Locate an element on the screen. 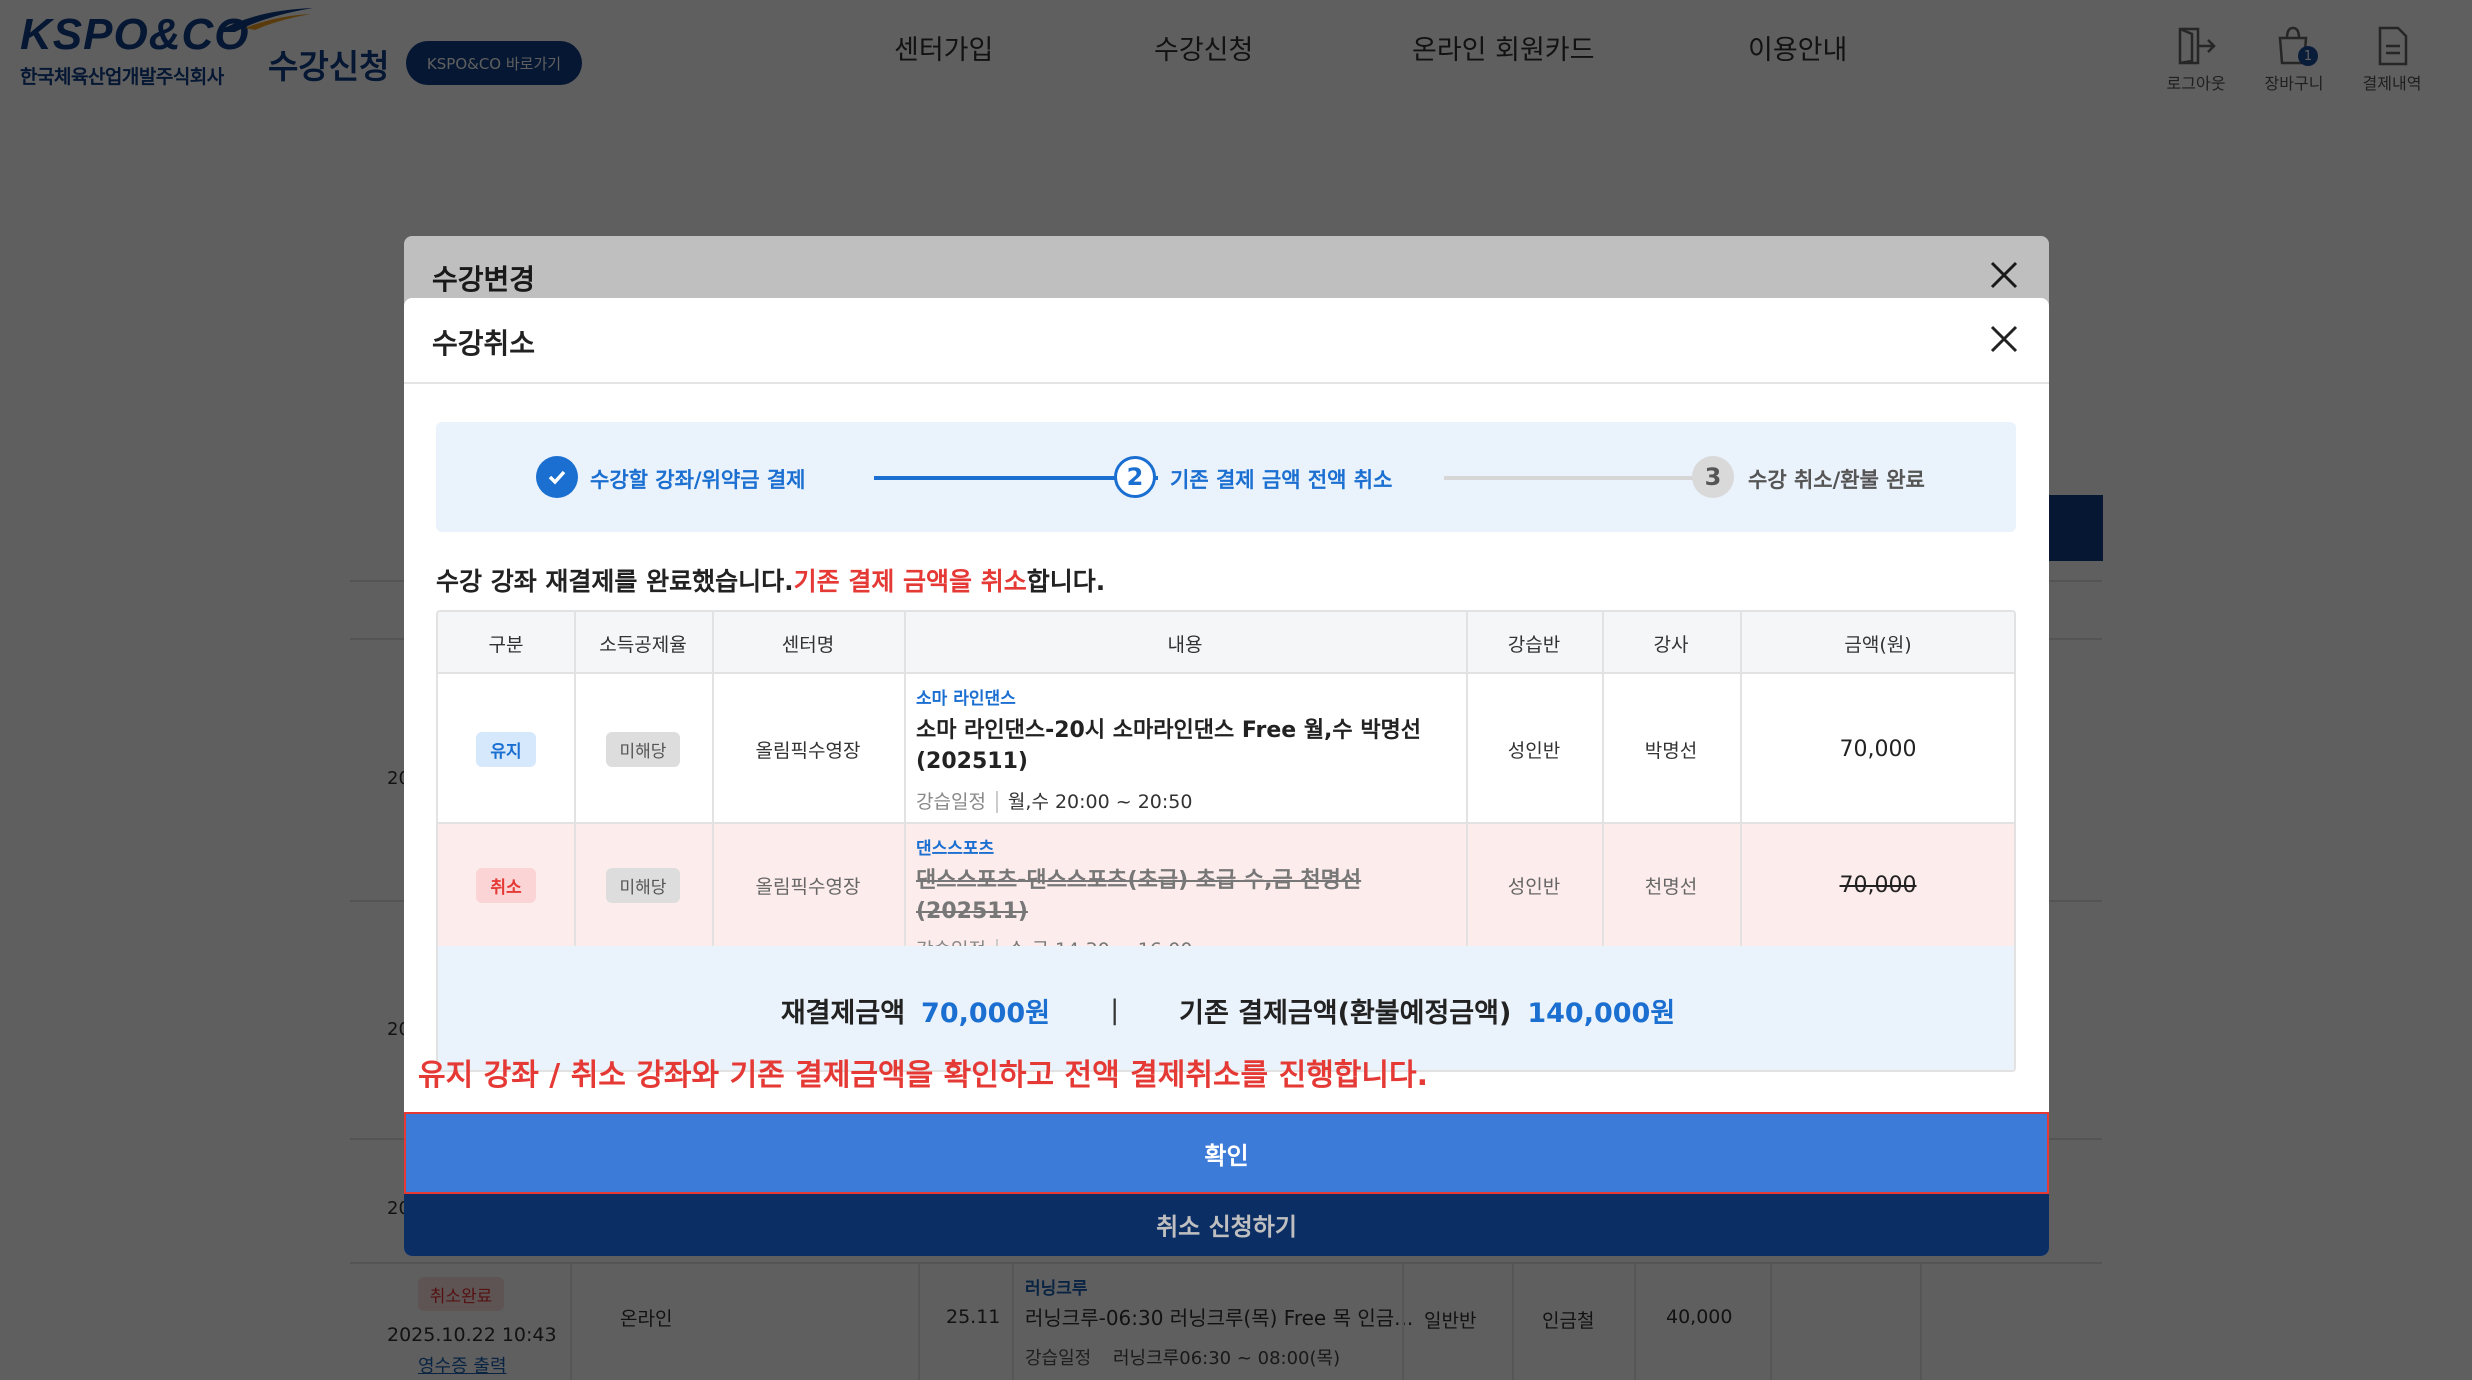  keep-badge: 유지 is located at coordinates (506, 749).